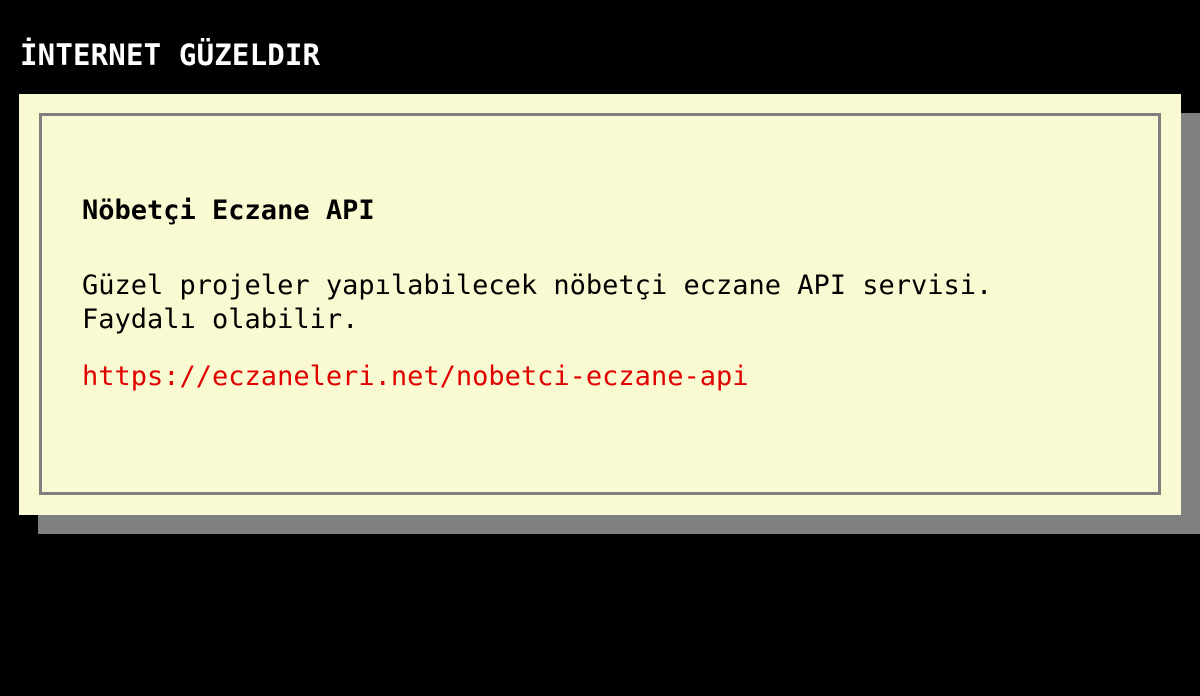 The image size is (1200, 696). What do you see at coordinates (228, 210) in the screenshot?
I see `post-title: Nöbetçi Eczane API` at bounding box center [228, 210].